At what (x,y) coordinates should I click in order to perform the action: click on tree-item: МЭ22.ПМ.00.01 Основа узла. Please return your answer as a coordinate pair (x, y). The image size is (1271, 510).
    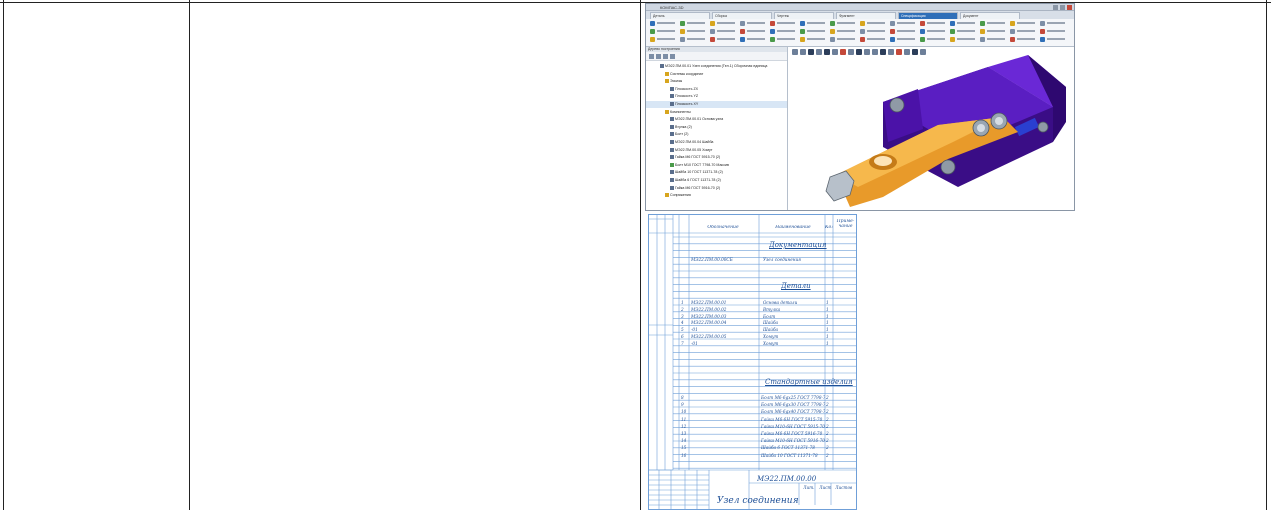
    Looking at the image, I should click on (716, 119).